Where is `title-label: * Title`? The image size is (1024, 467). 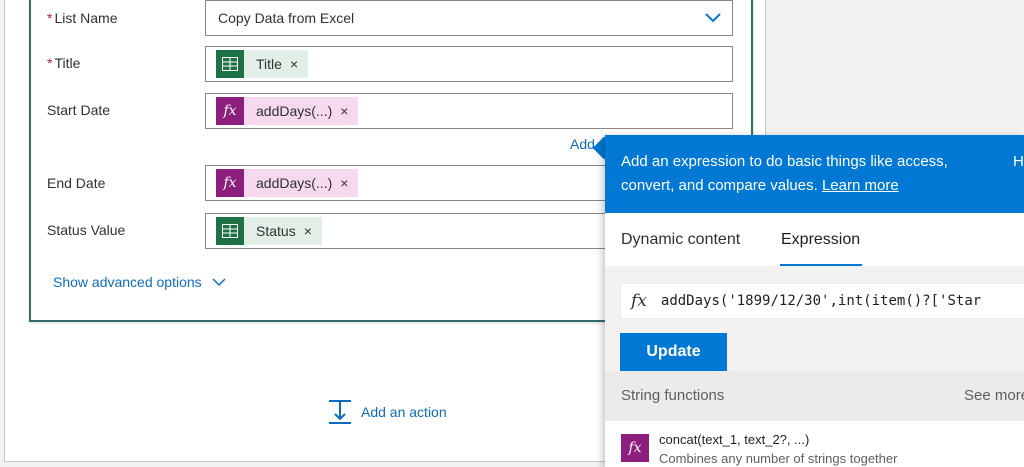
title-label: * Title is located at coordinates (64, 63).